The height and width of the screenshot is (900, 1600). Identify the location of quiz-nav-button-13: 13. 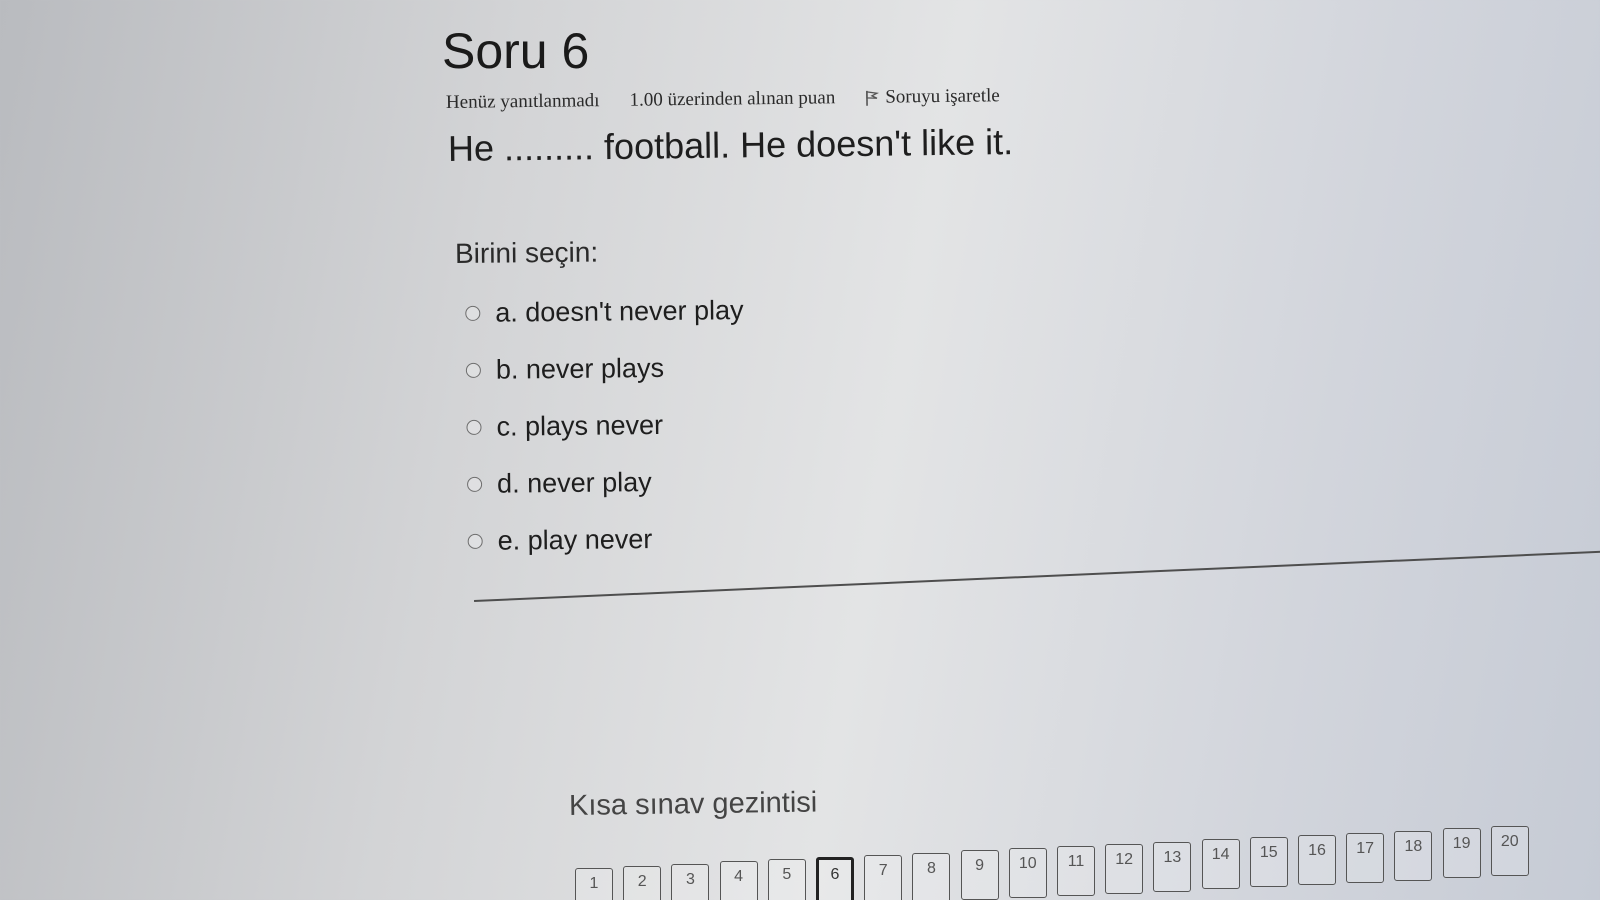
(1172, 866).